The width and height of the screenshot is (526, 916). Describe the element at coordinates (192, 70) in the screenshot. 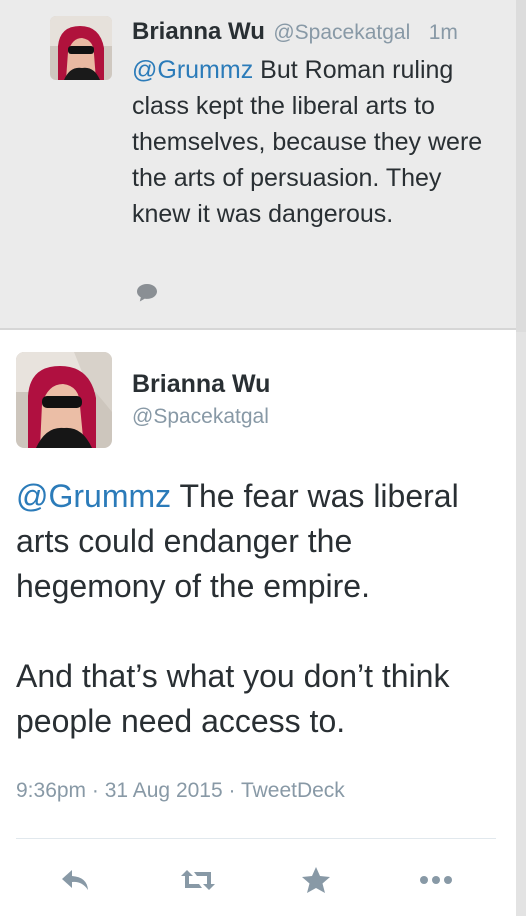

I see `reply-mention-link: @Grummz` at that location.